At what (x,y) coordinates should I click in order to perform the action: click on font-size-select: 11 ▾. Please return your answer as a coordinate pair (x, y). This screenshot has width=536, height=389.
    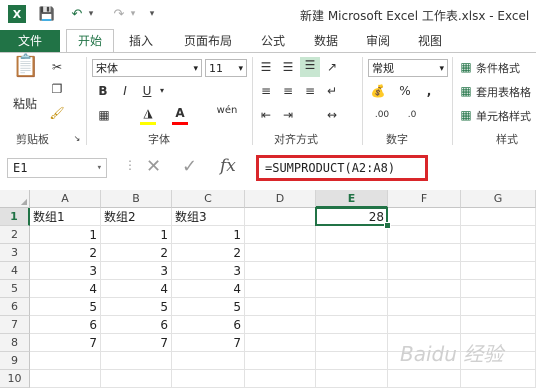
    Looking at the image, I should click on (226, 68).